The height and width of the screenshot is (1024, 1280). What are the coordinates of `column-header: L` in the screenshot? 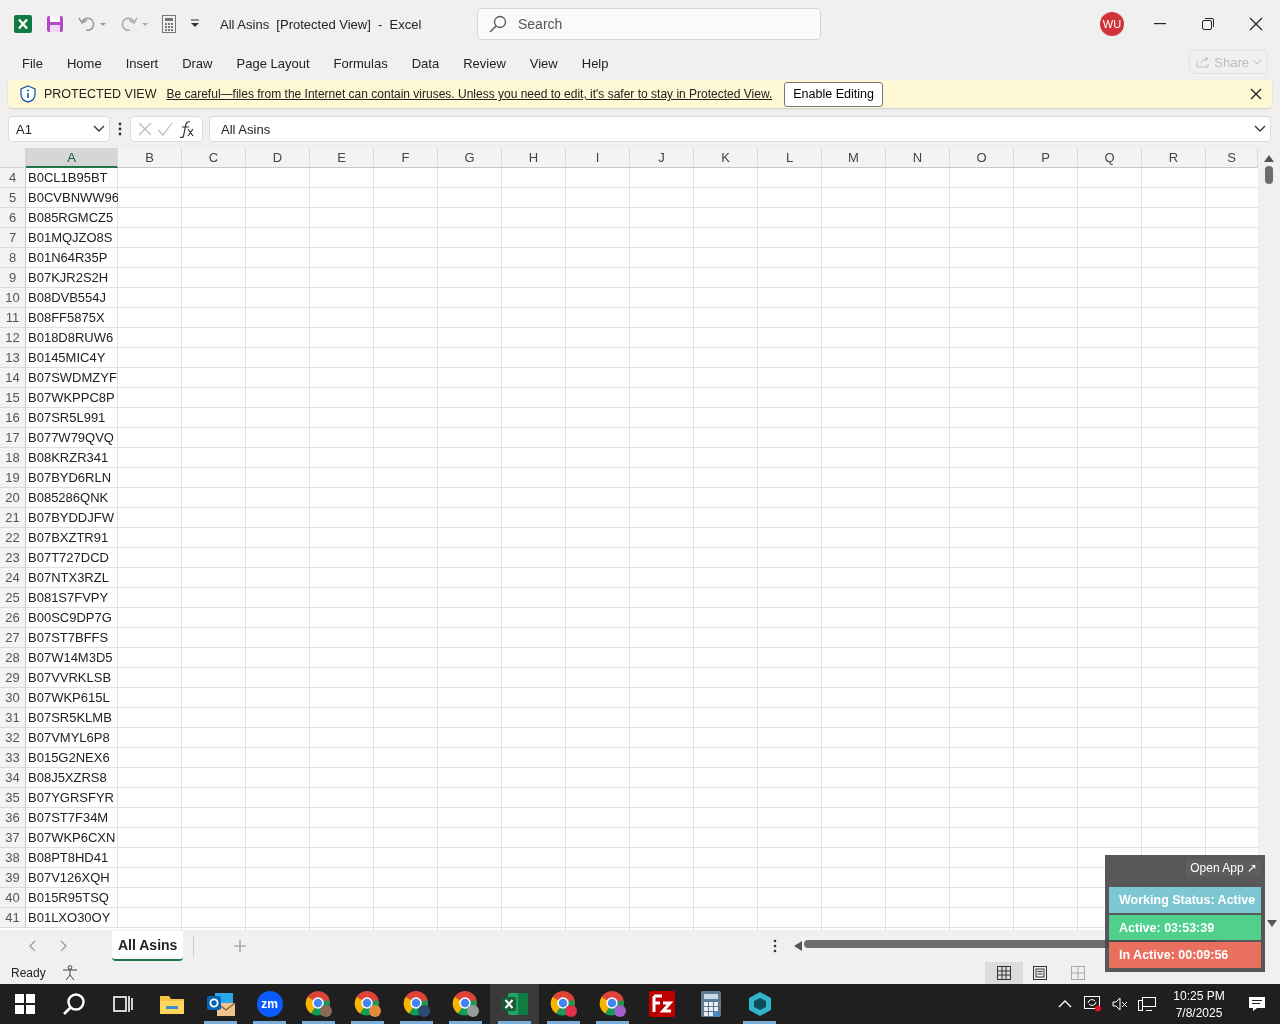 It's located at (790, 158).